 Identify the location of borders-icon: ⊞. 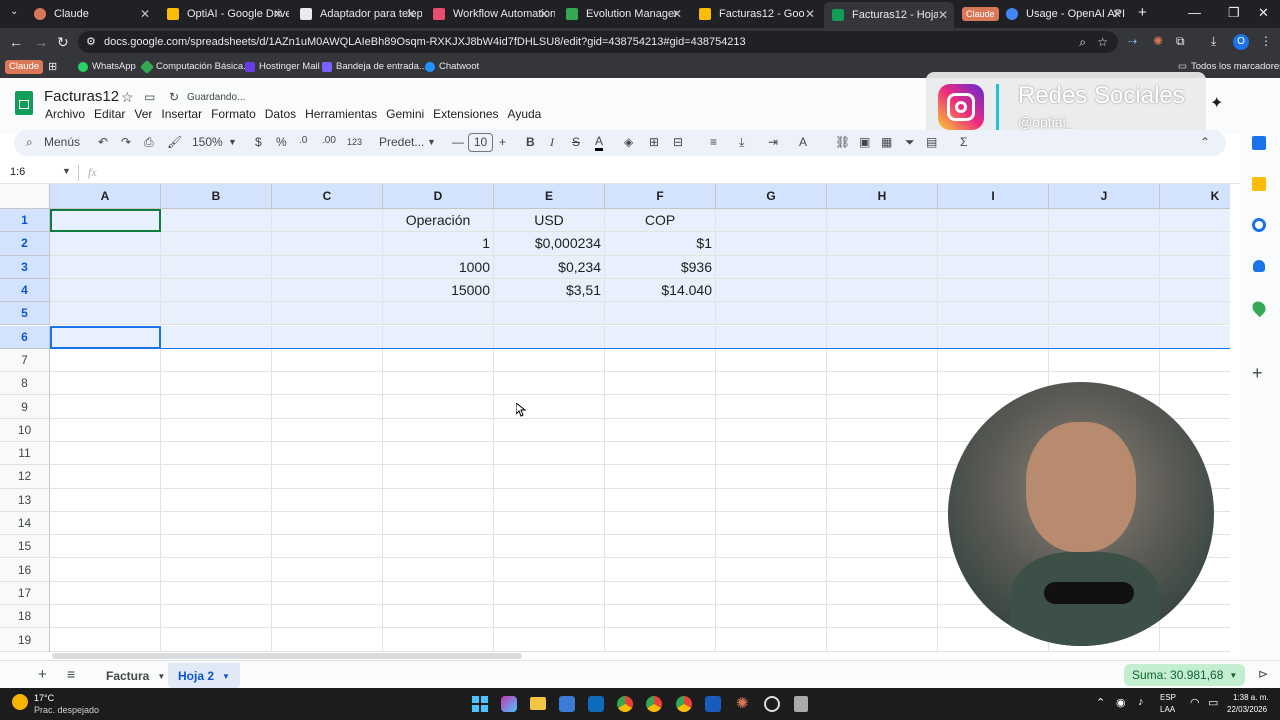
(654, 142).